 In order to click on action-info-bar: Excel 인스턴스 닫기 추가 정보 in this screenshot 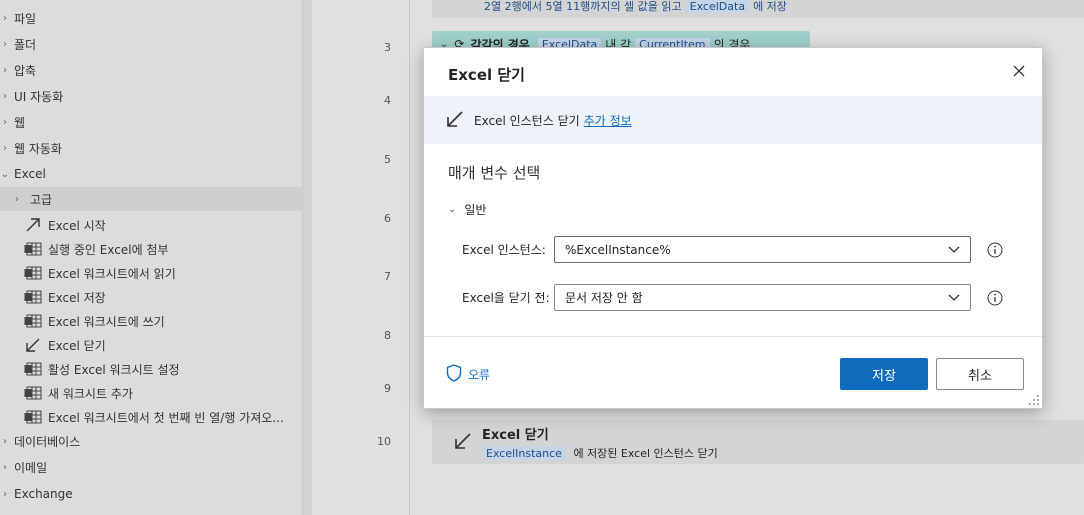, I will do `click(733, 120)`.